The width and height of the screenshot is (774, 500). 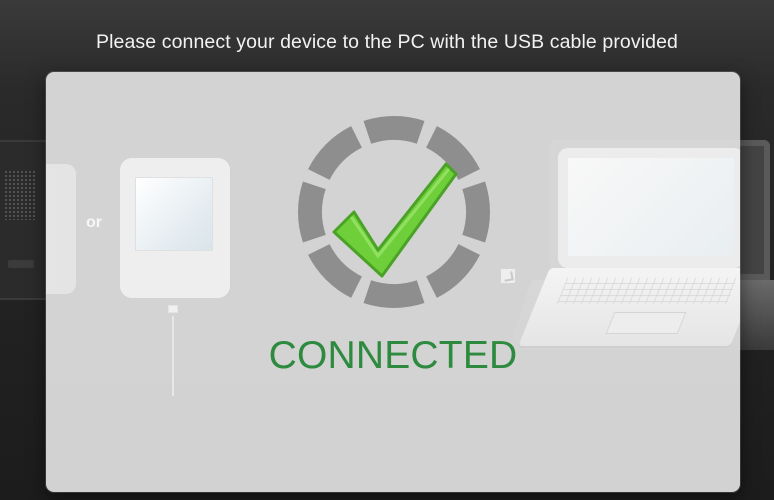 What do you see at coordinates (21, 264) in the screenshot?
I see `device-slot-icon` at bounding box center [21, 264].